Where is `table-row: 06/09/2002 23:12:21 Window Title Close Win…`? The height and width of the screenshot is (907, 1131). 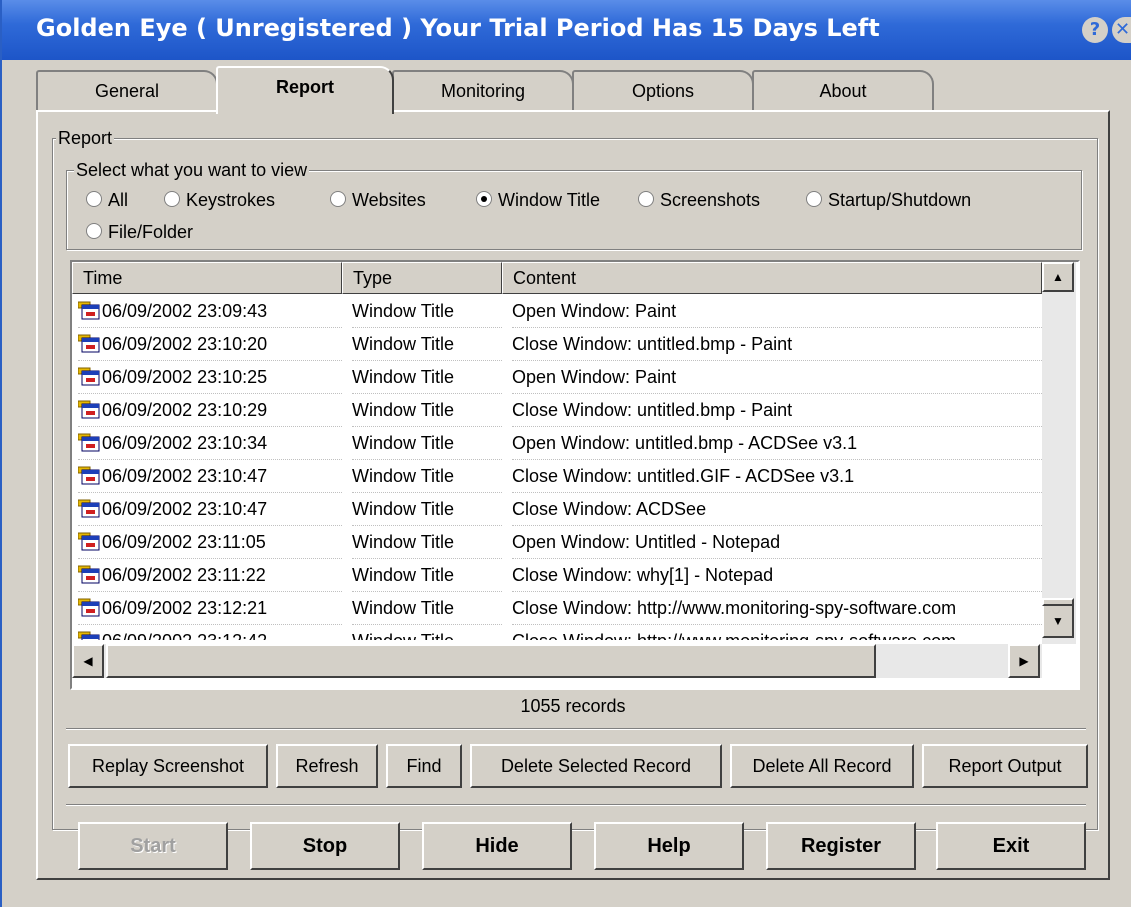
table-row: 06/09/2002 23:12:21 Window Title Close Win… is located at coordinates (557, 608).